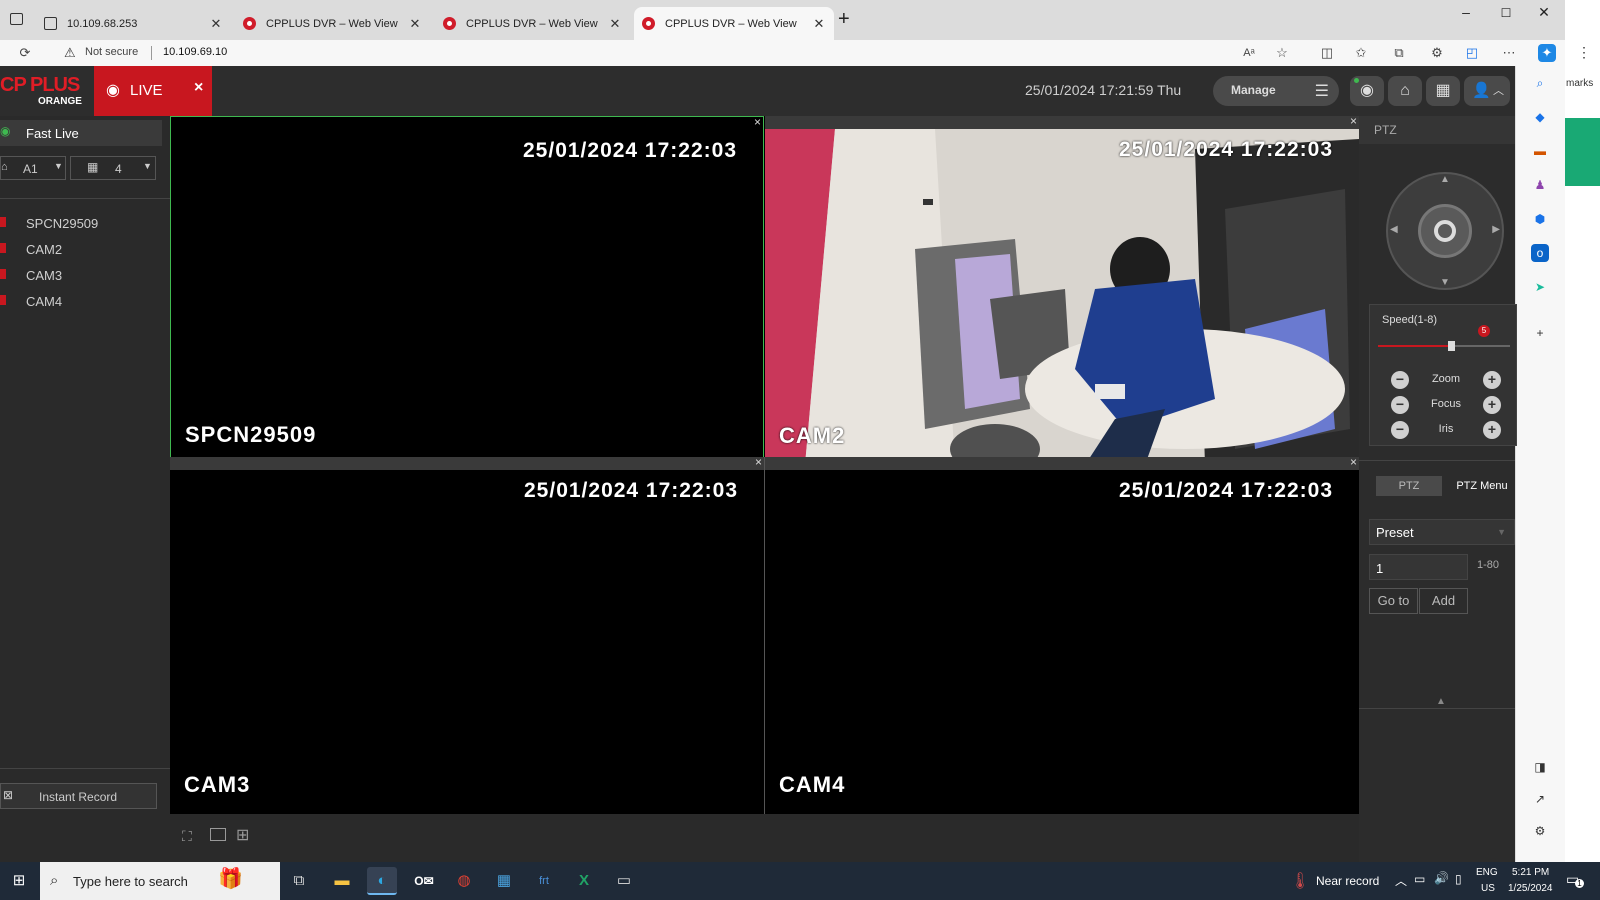 Image resolution: width=1600 pixels, height=900 pixels. Describe the element at coordinates (1409, 486) in the screenshot. I see `tab-ptz: PTZ` at that location.